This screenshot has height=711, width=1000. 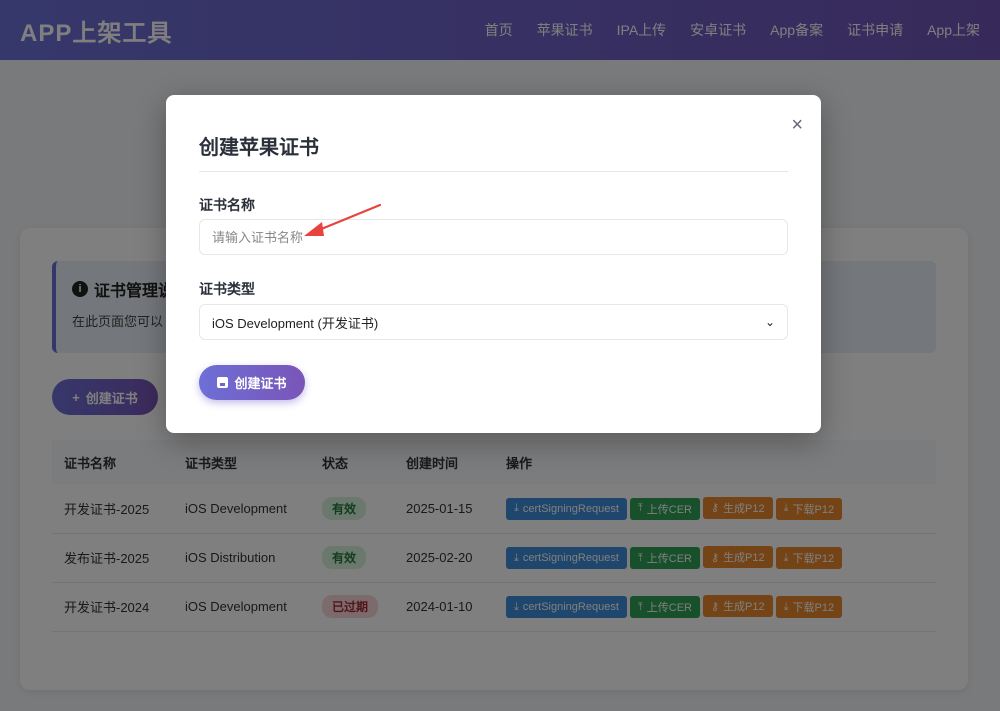 What do you see at coordinates (493, 322) in the screenshot?
I see `cert-type-select: iOS Development (开发证书) ⌄` at bounding box center [493, 322].